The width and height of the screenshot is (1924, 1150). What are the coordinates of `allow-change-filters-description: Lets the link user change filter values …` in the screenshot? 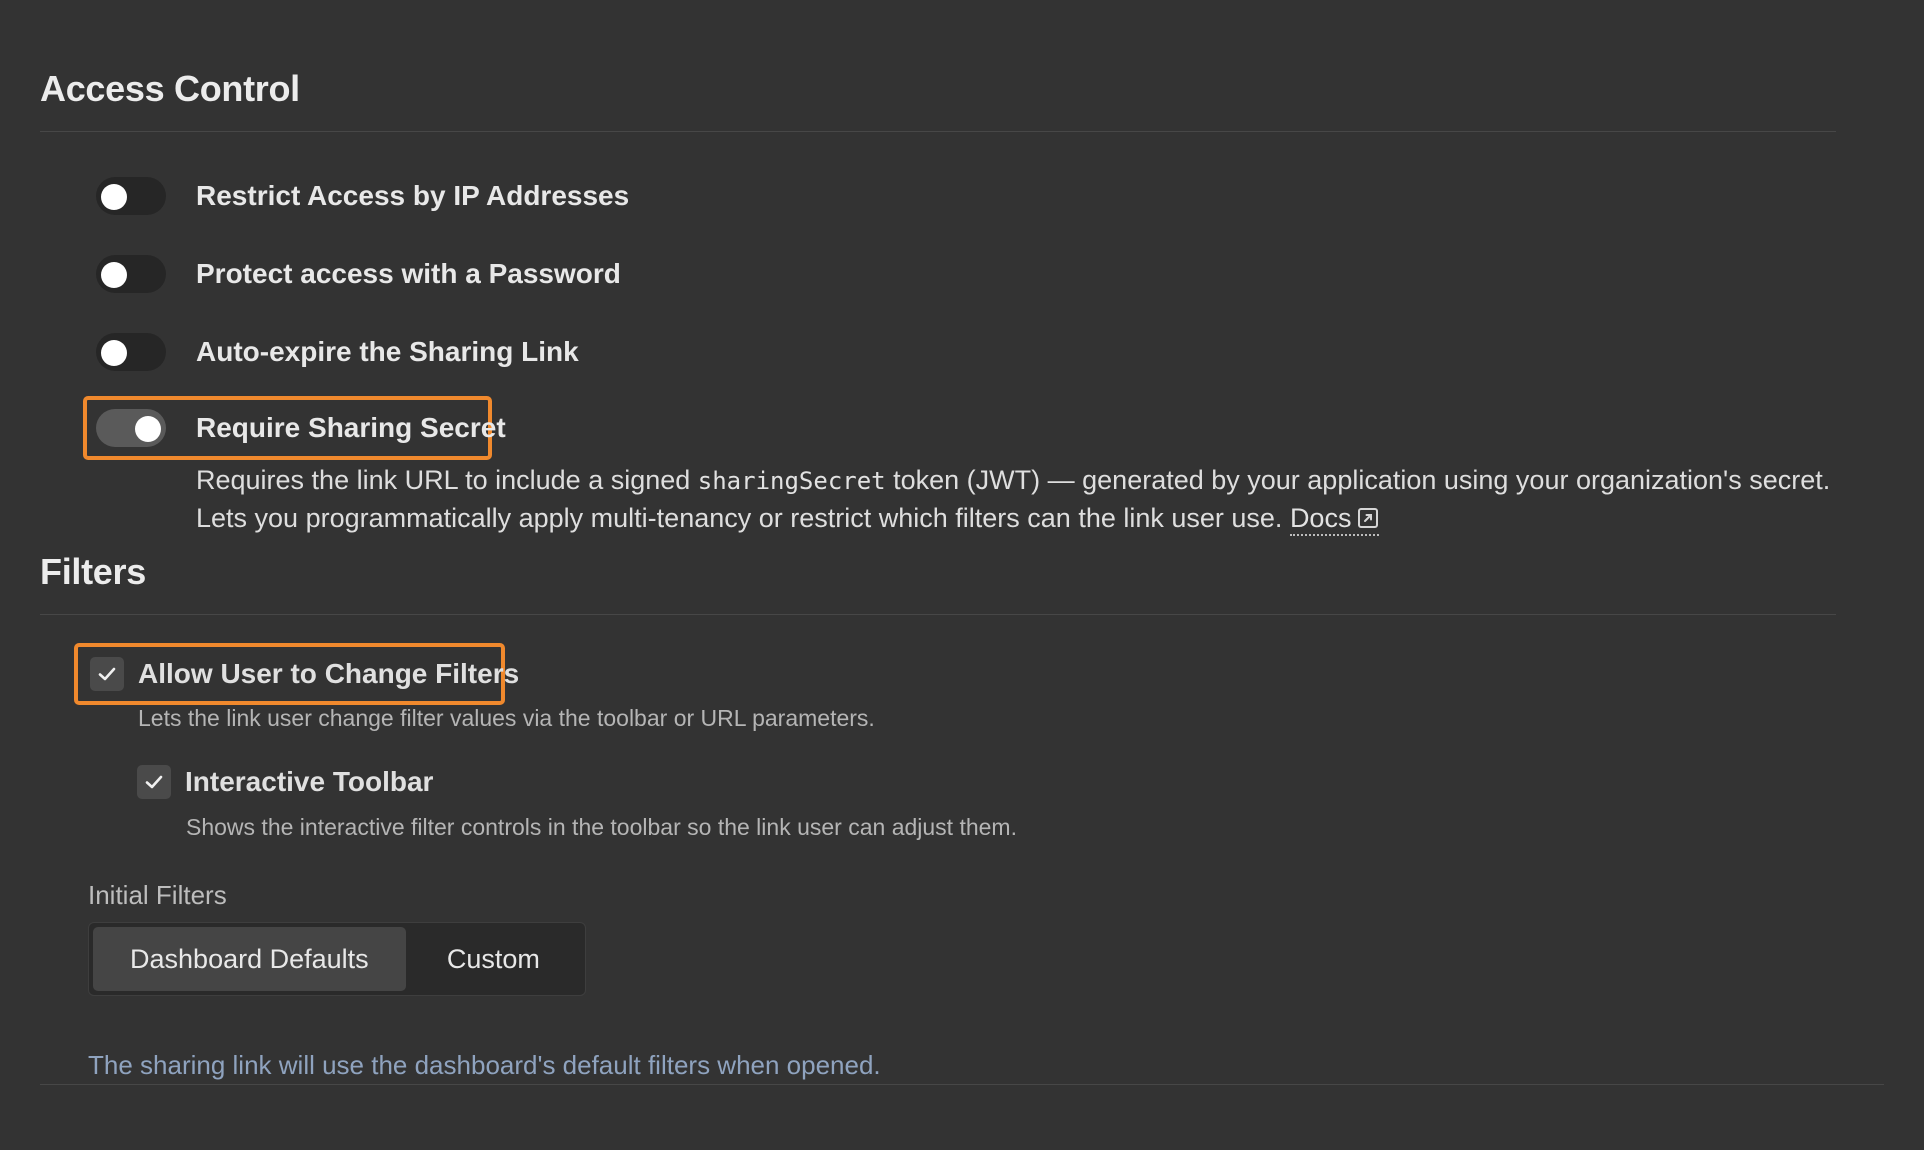 It's located at (506, 718).